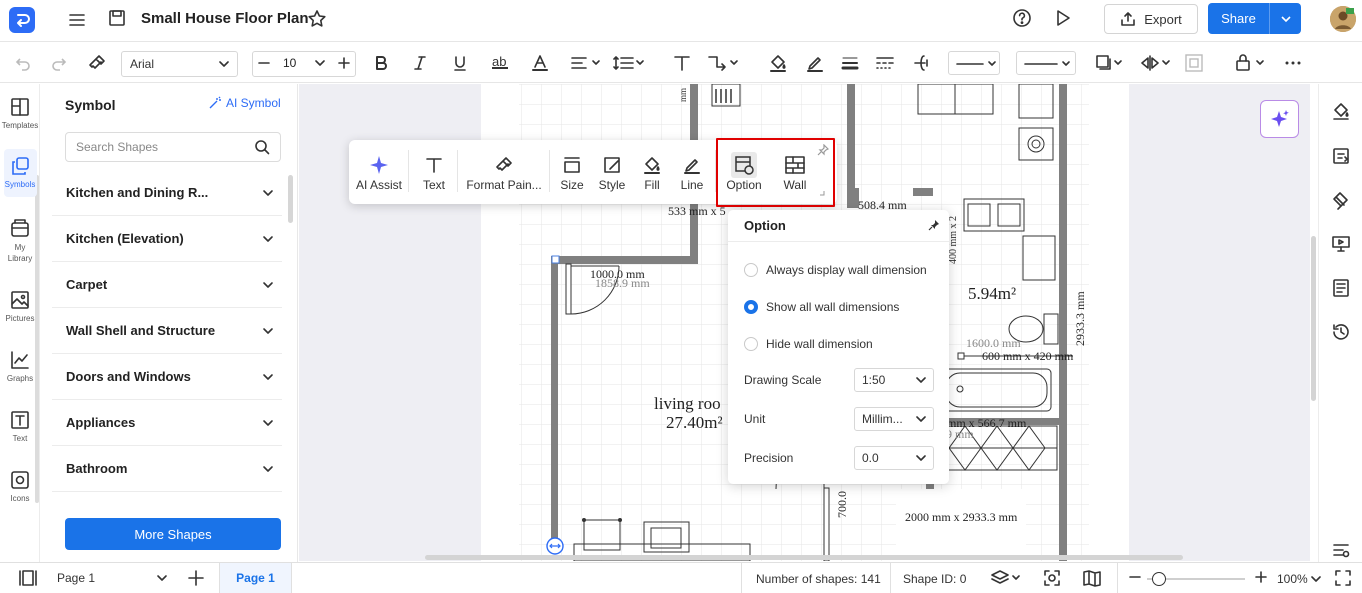 The image size is (1362, 593). Describe the element at coordinates (22, 20) in the screenshot. I see `app-logo-icon` at that location.